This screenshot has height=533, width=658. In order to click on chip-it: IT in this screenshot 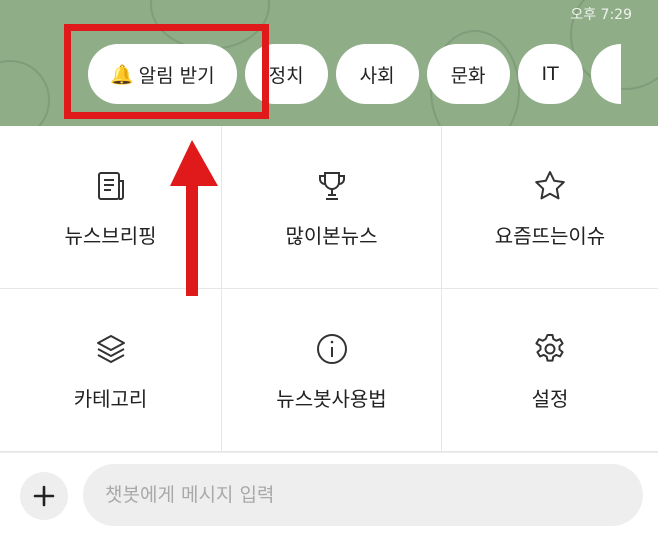, I will do `click(550, 74)`.